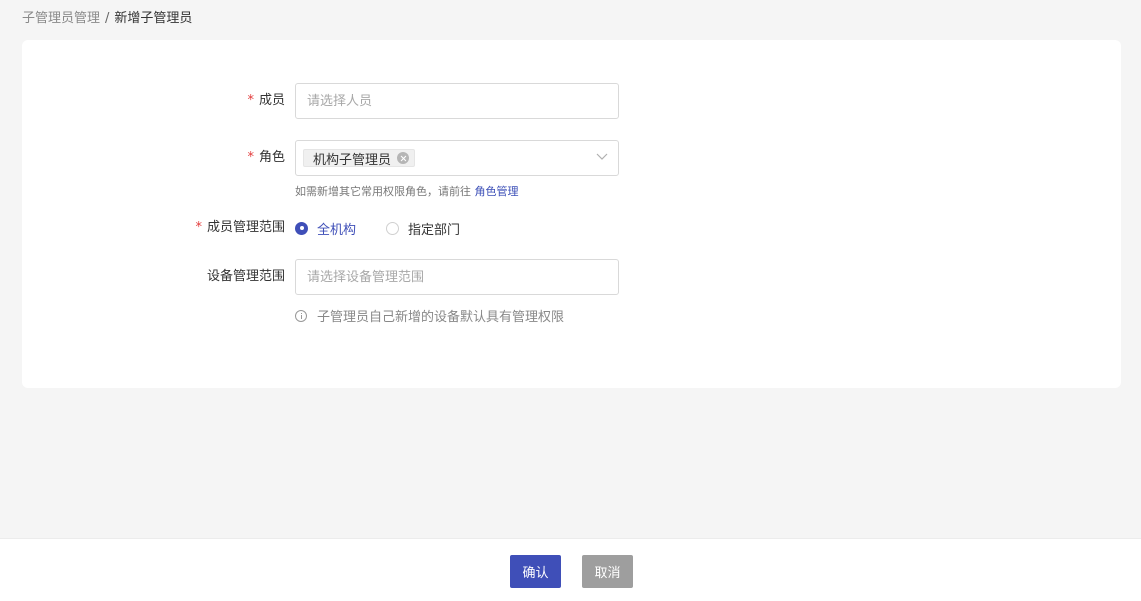  I want to click on member-label-text: 成员, so click(271, 100).